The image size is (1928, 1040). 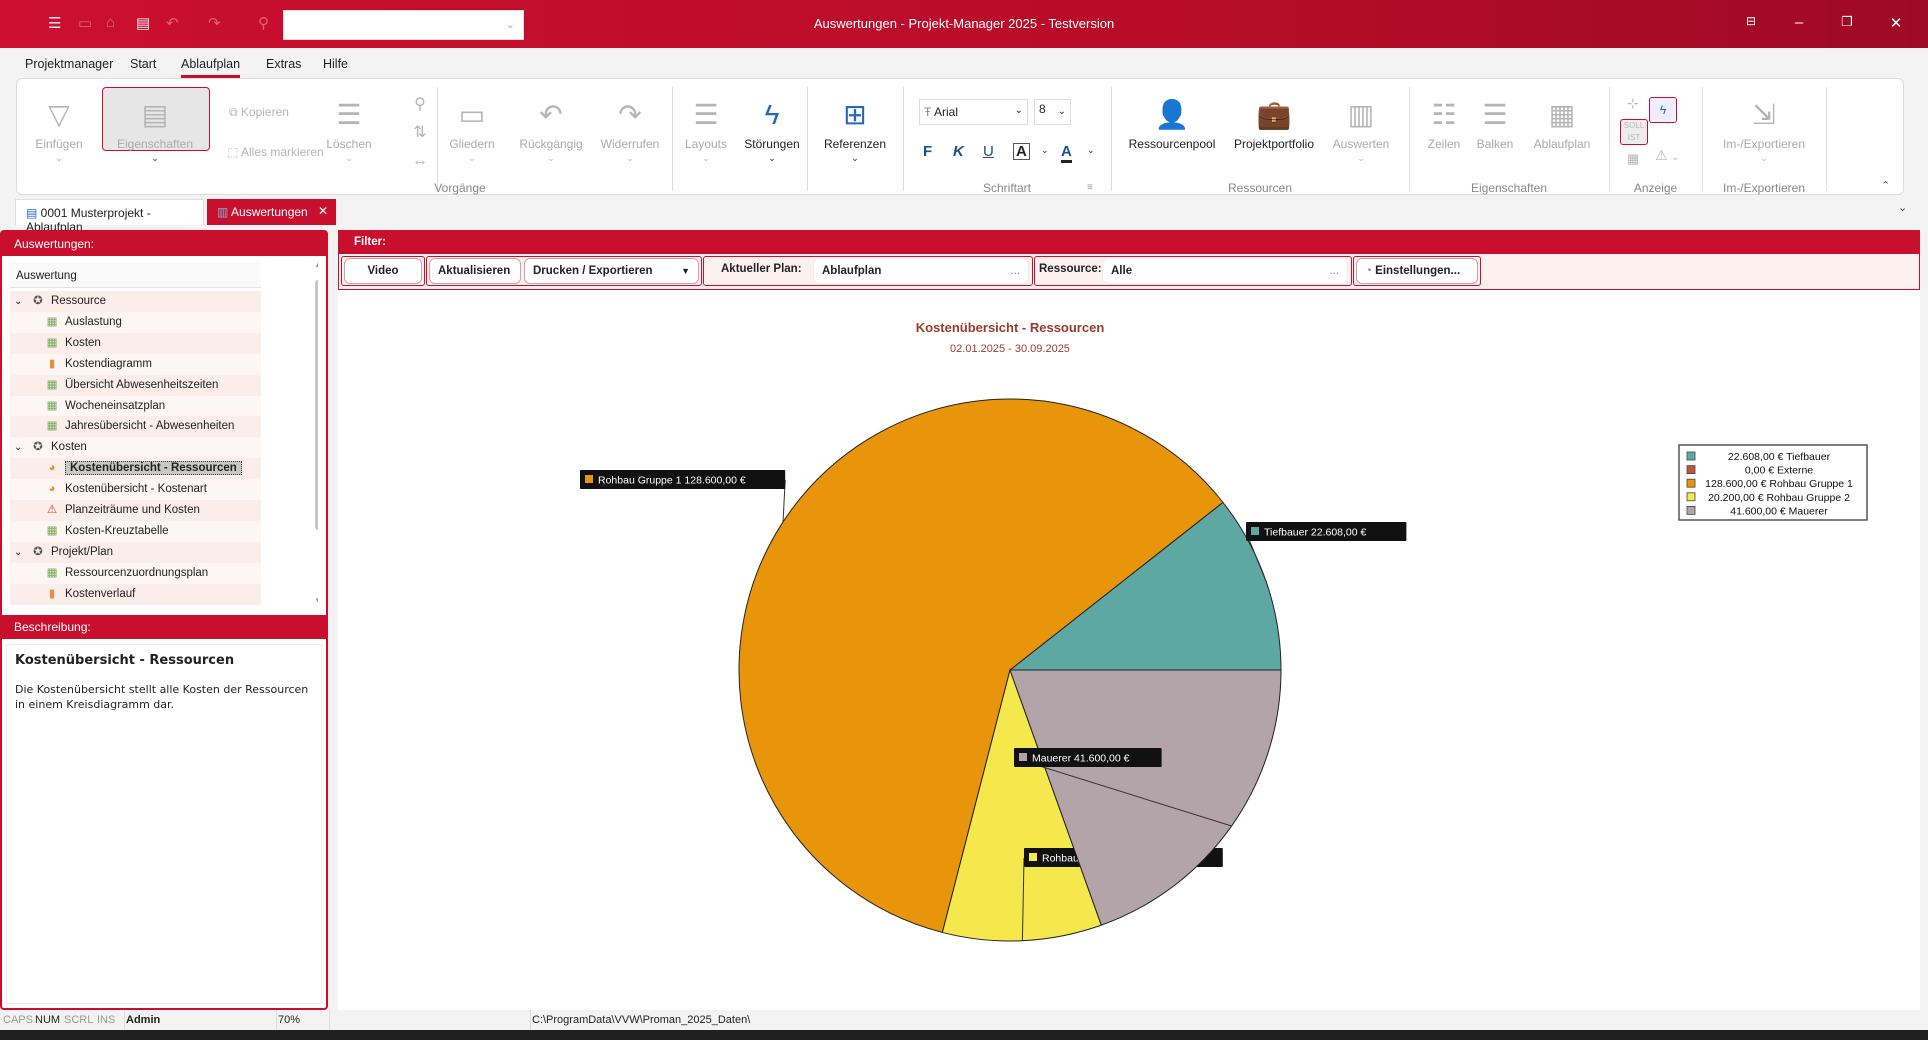 What do you see at coordinates (316, 264) in the screenshot?
I see `scroll-up-icon: ▲` at bounding box center [316, 264].